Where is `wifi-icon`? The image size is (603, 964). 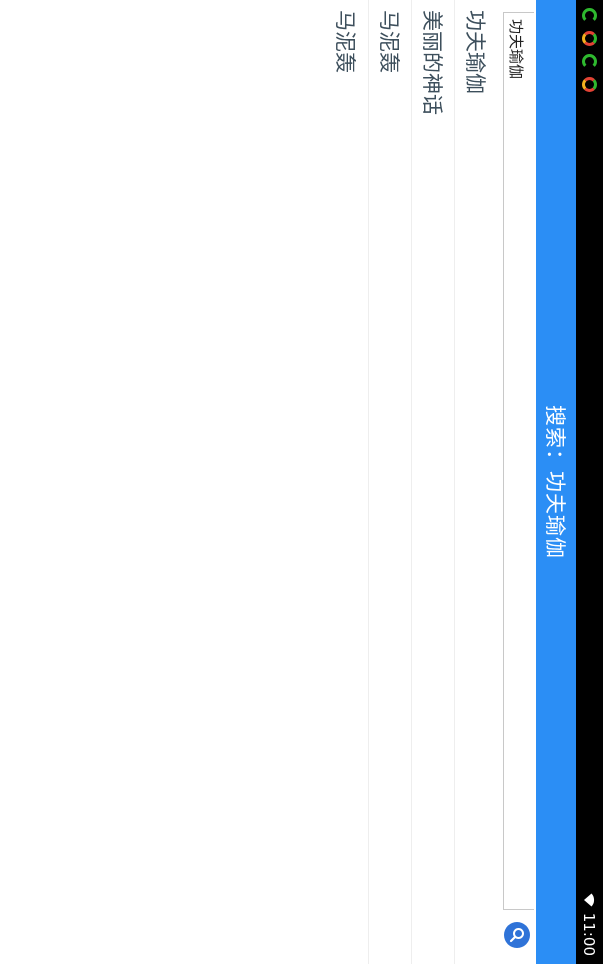 wifi-icon is located at coordinates (589, 900).